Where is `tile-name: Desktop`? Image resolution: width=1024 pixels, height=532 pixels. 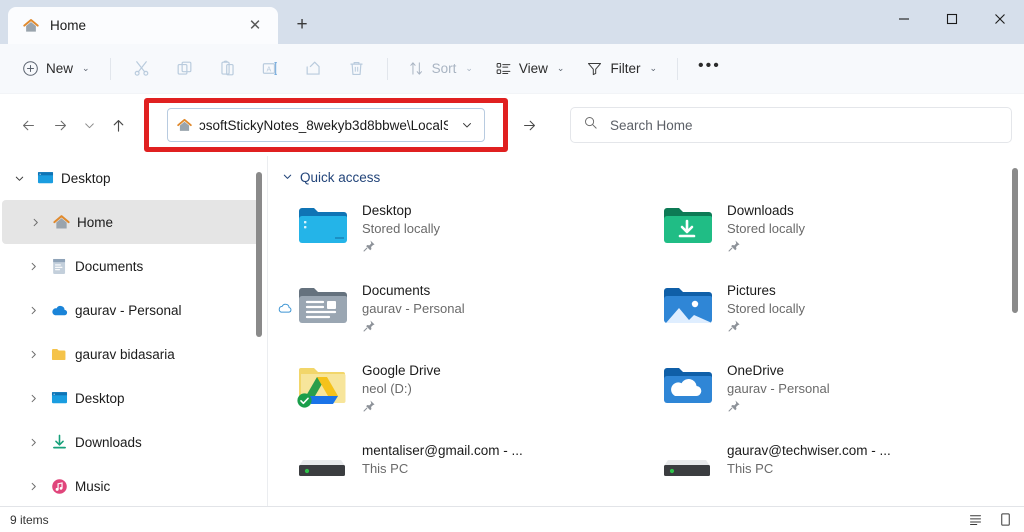 tile-name: Desktop is located at coordinates (387, 210).